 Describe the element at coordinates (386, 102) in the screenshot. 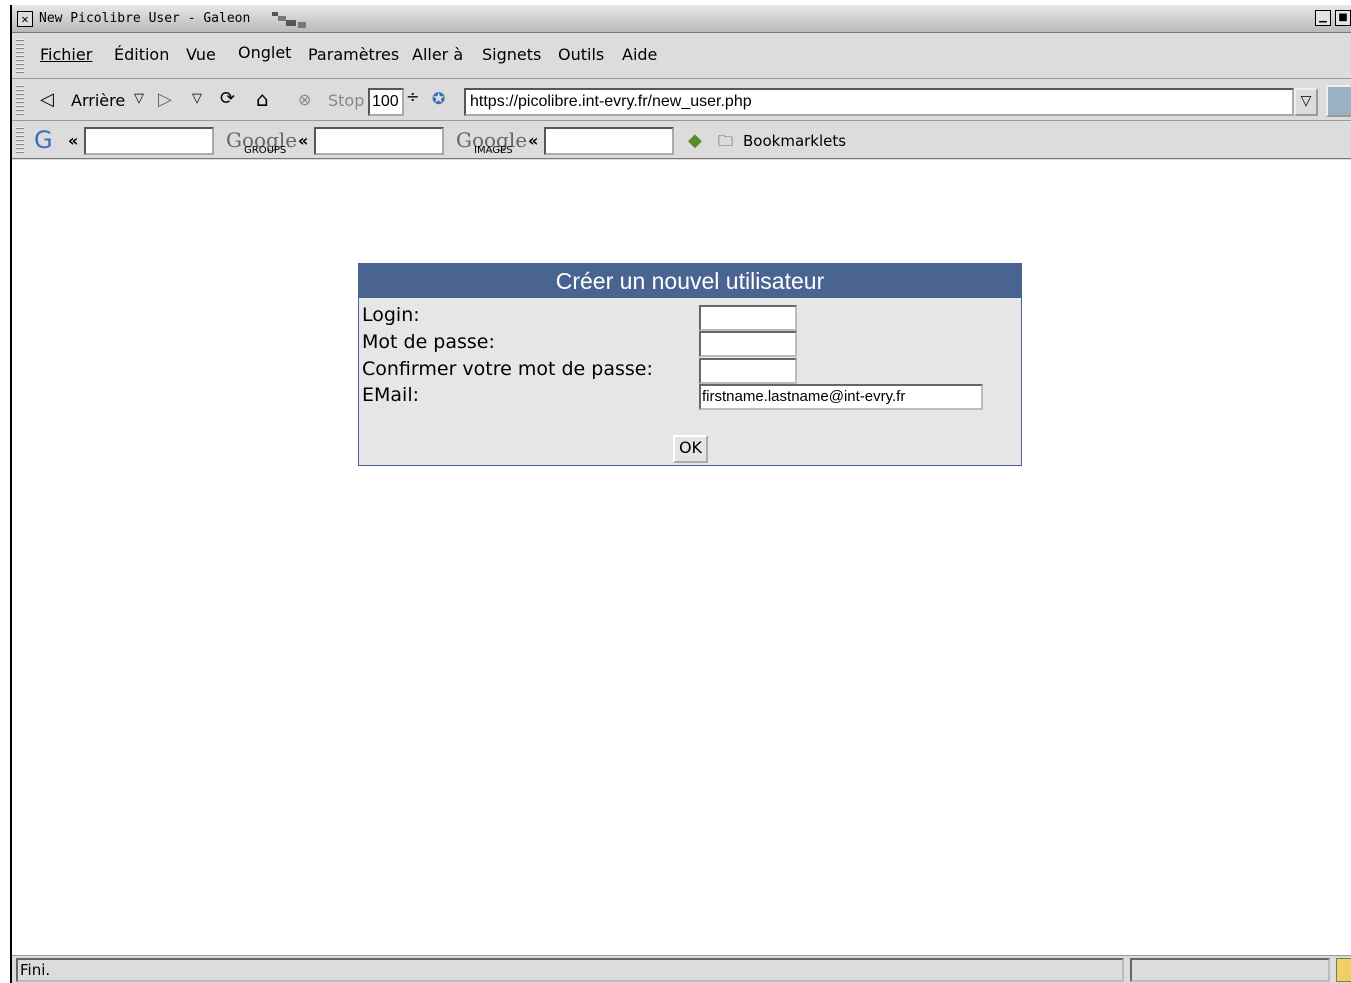

I see `zoom-input: 100` at that location.